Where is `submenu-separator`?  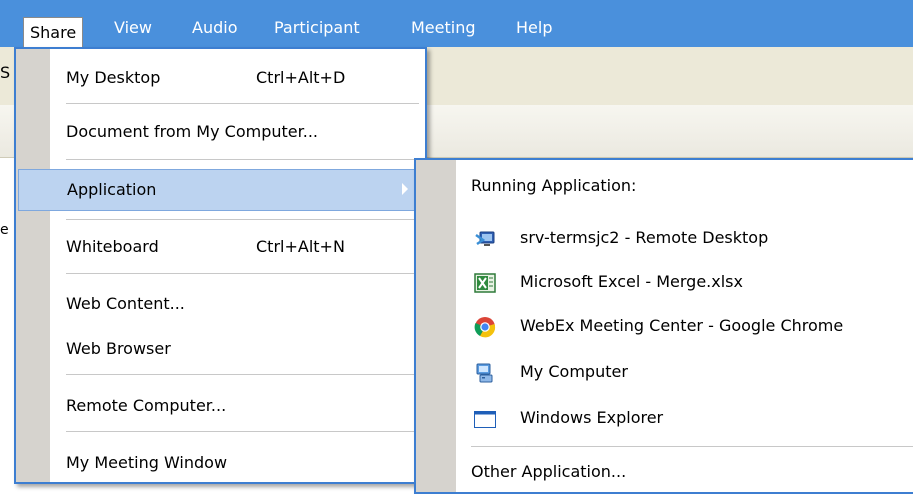 submenu-separator is located at coordinates (692, 446).